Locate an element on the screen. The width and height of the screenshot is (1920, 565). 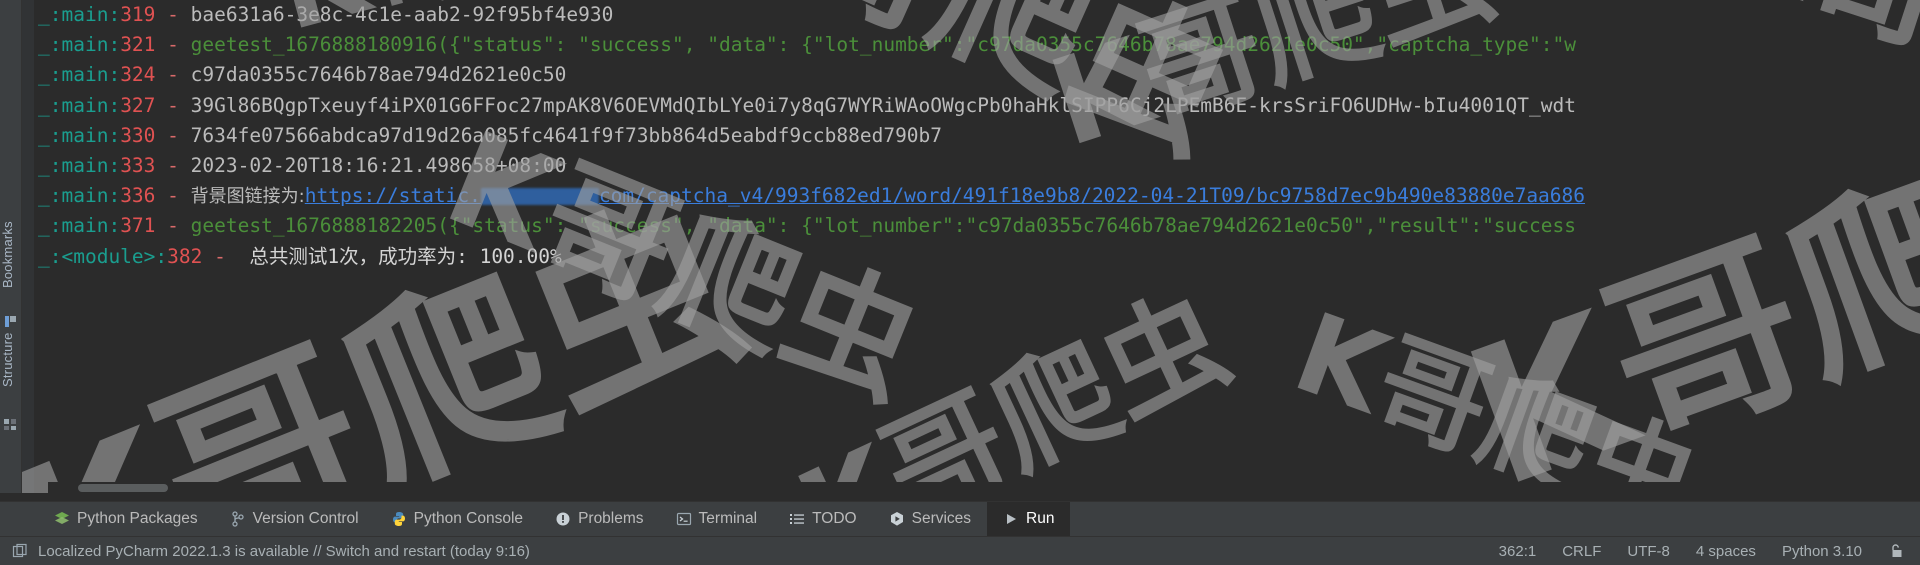
tool-button-label: TODO is located at coordinates (834, 518).